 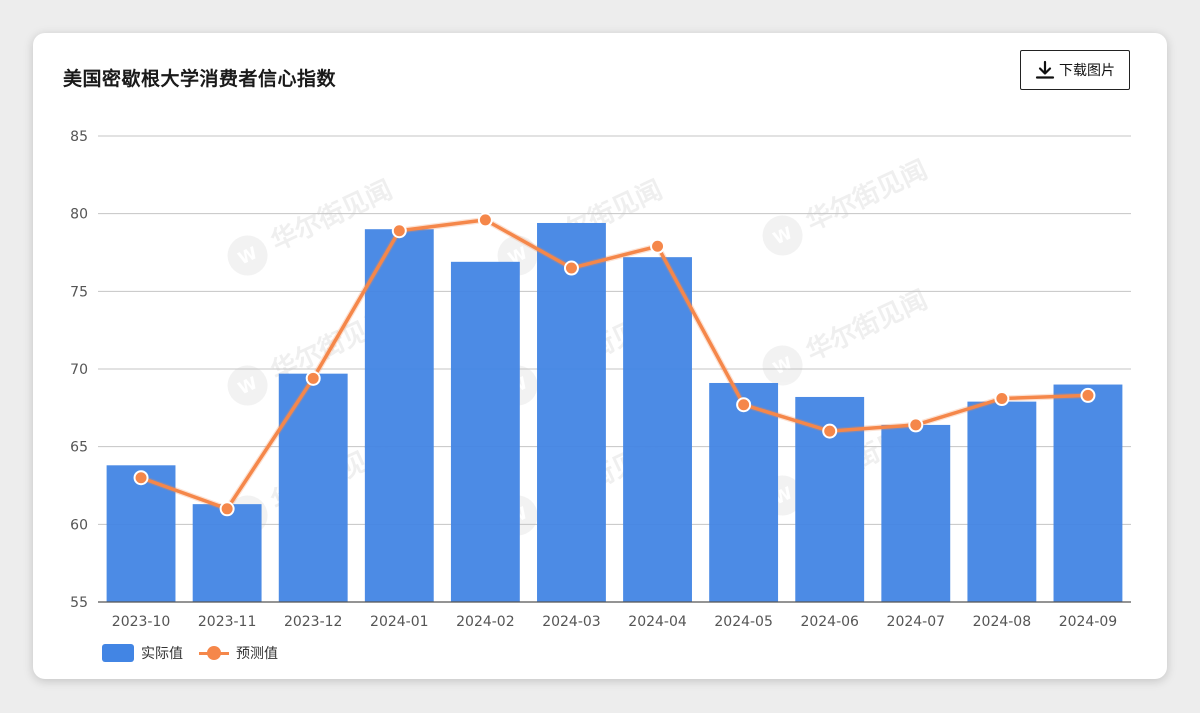 What do you see at coordinates (313, 622) in the screenshot?
I see `x-tick-label: 2023-12` at bounding box center [313, 622].